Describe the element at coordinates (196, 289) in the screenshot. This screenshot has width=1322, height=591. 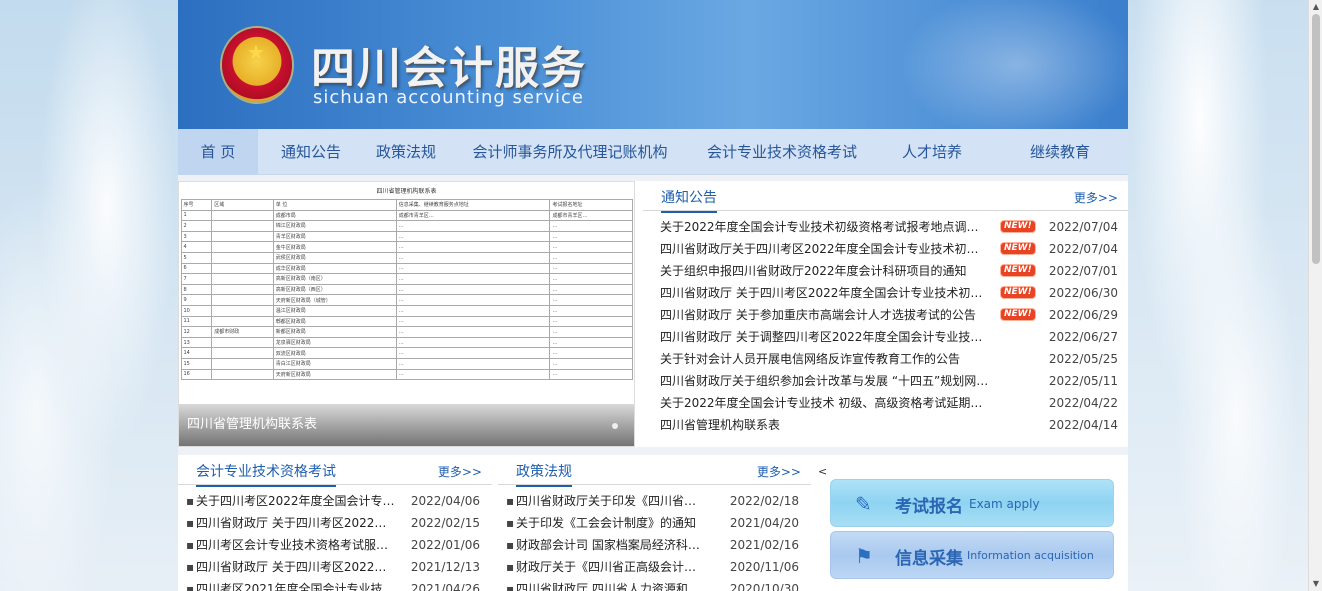
I see `slide-table-cell: 8` at that location.